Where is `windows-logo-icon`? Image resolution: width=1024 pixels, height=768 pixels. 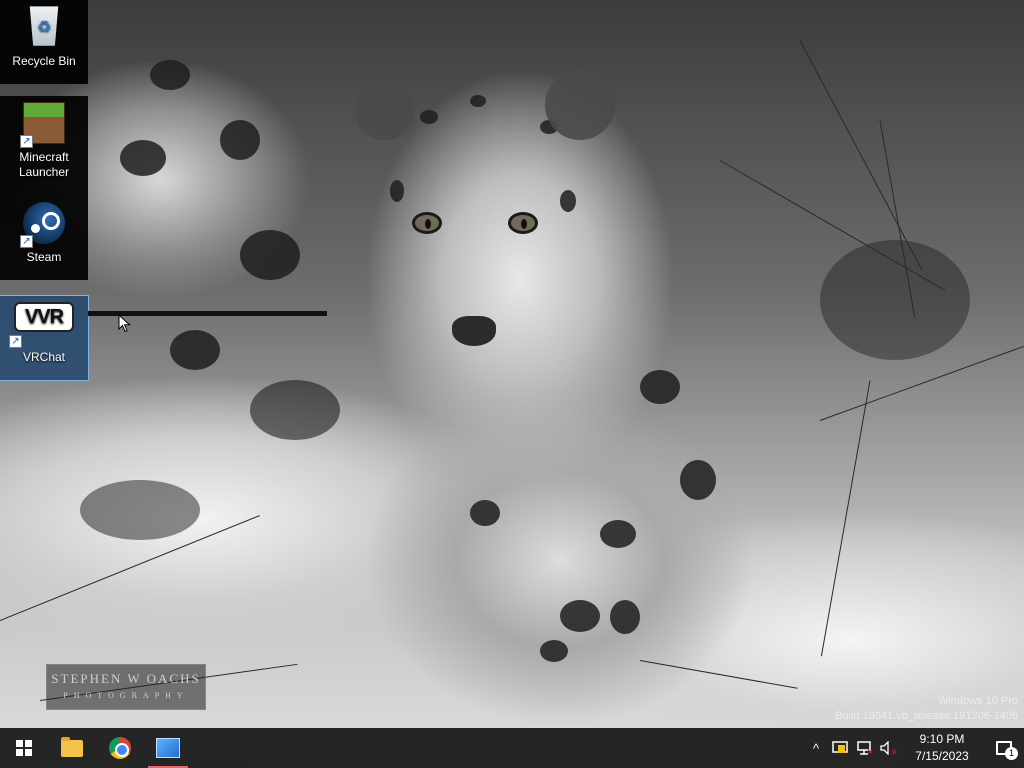
windows-logo-icon is located at coordinates (24, 748).